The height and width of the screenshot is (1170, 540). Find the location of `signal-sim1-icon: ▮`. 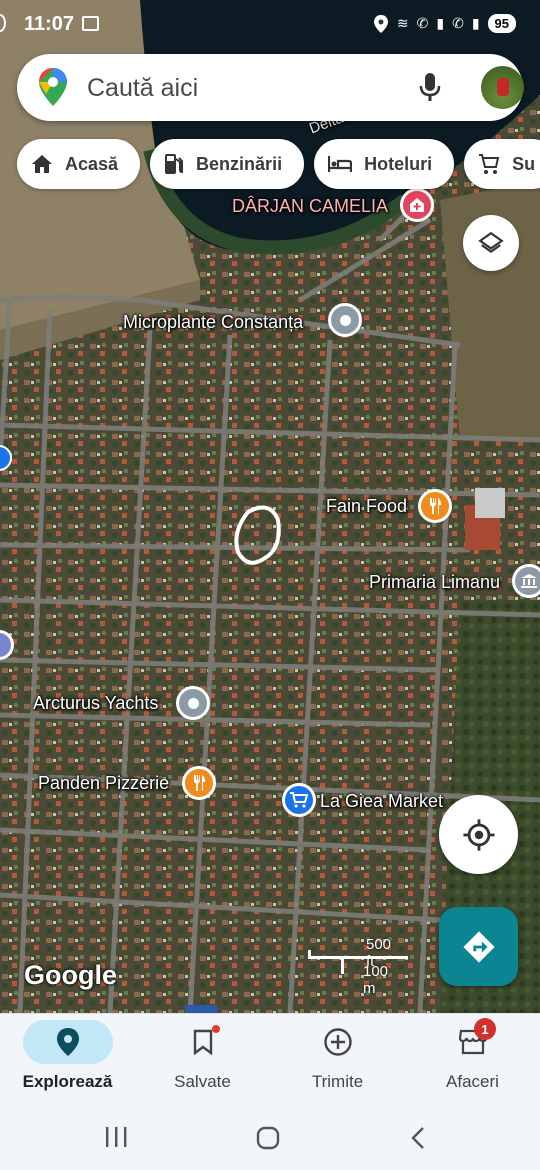

signal-sim1-icon: ▮ is located at coordinates (440, 23).